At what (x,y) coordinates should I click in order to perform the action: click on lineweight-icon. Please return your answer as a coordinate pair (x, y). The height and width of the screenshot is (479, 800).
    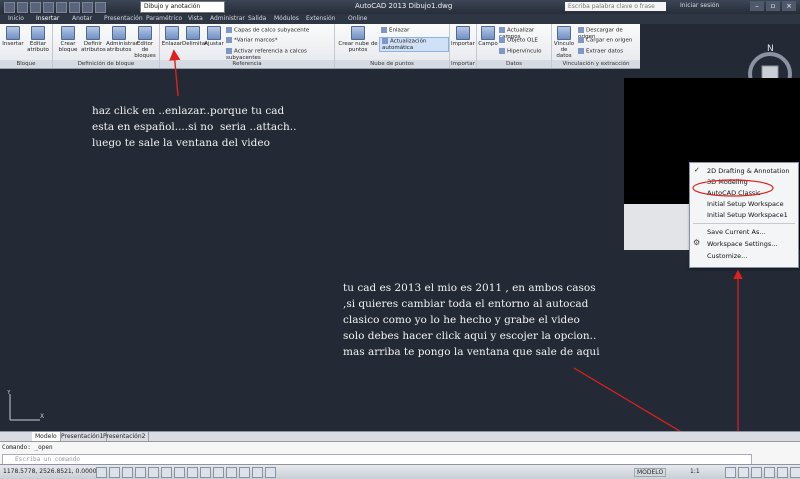
    Looking at the image, I should click on (231, 472).